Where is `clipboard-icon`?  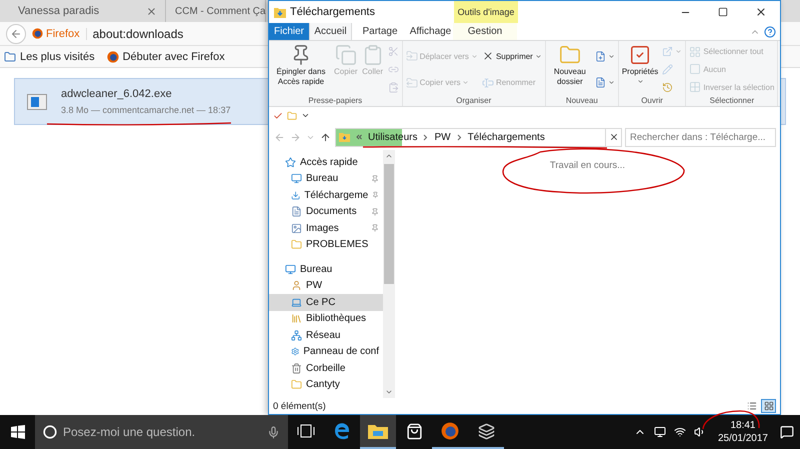 clipboard-icon is located at coordinates (393, 87).